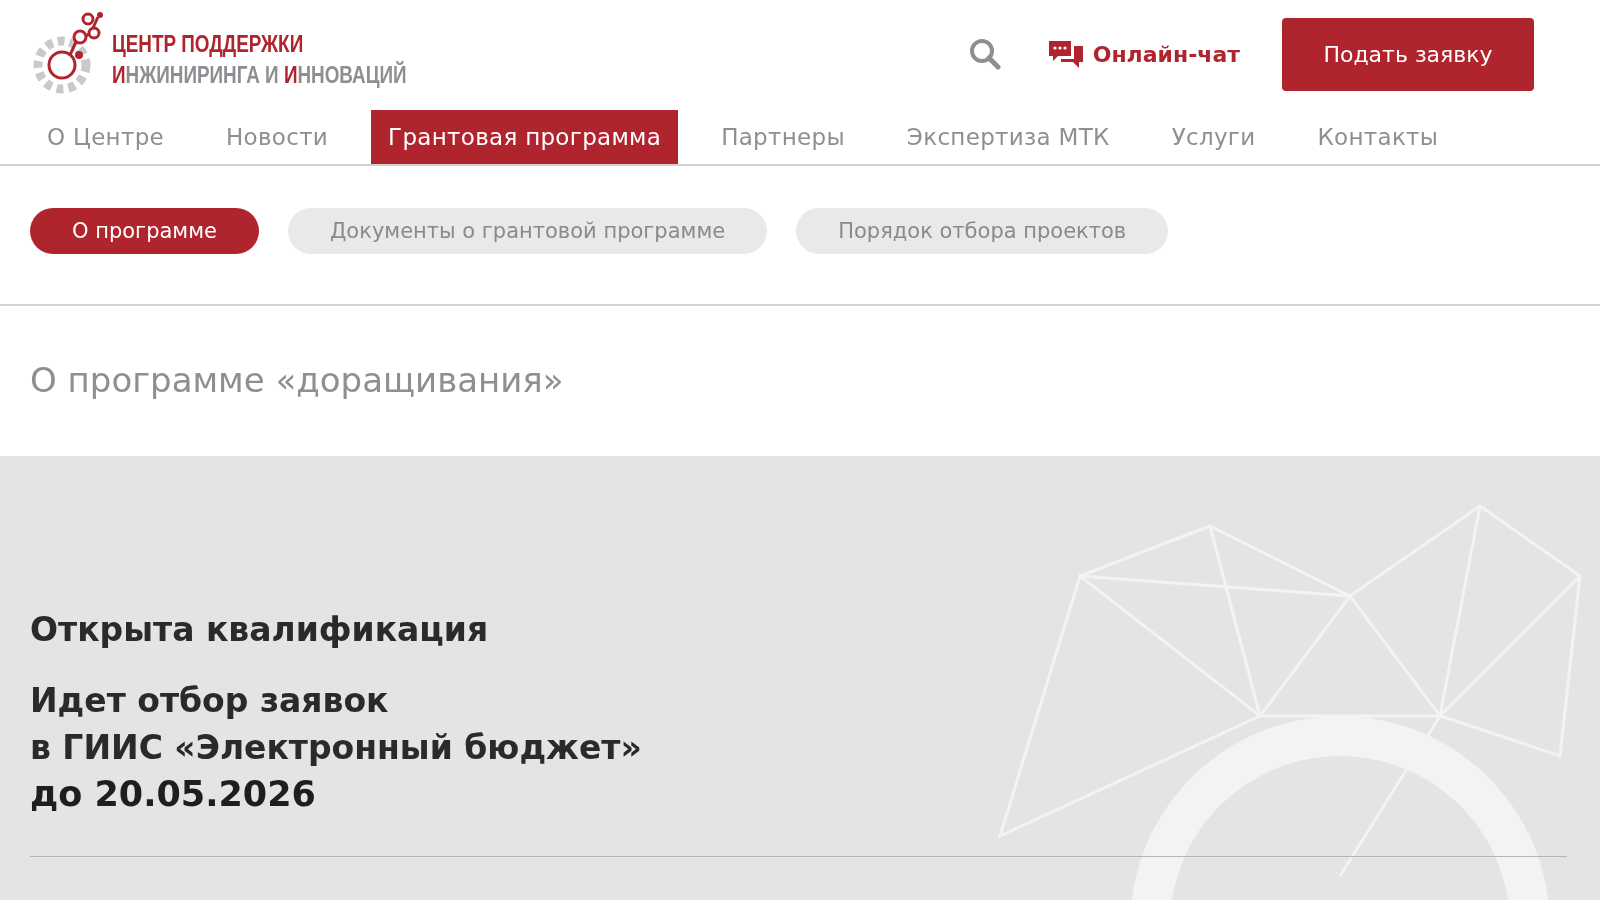 The image size is (1600, 900). Describe the element at coordinates (783, 137) in the screenshot. I see `nav-tab: Партнеры` at that location.